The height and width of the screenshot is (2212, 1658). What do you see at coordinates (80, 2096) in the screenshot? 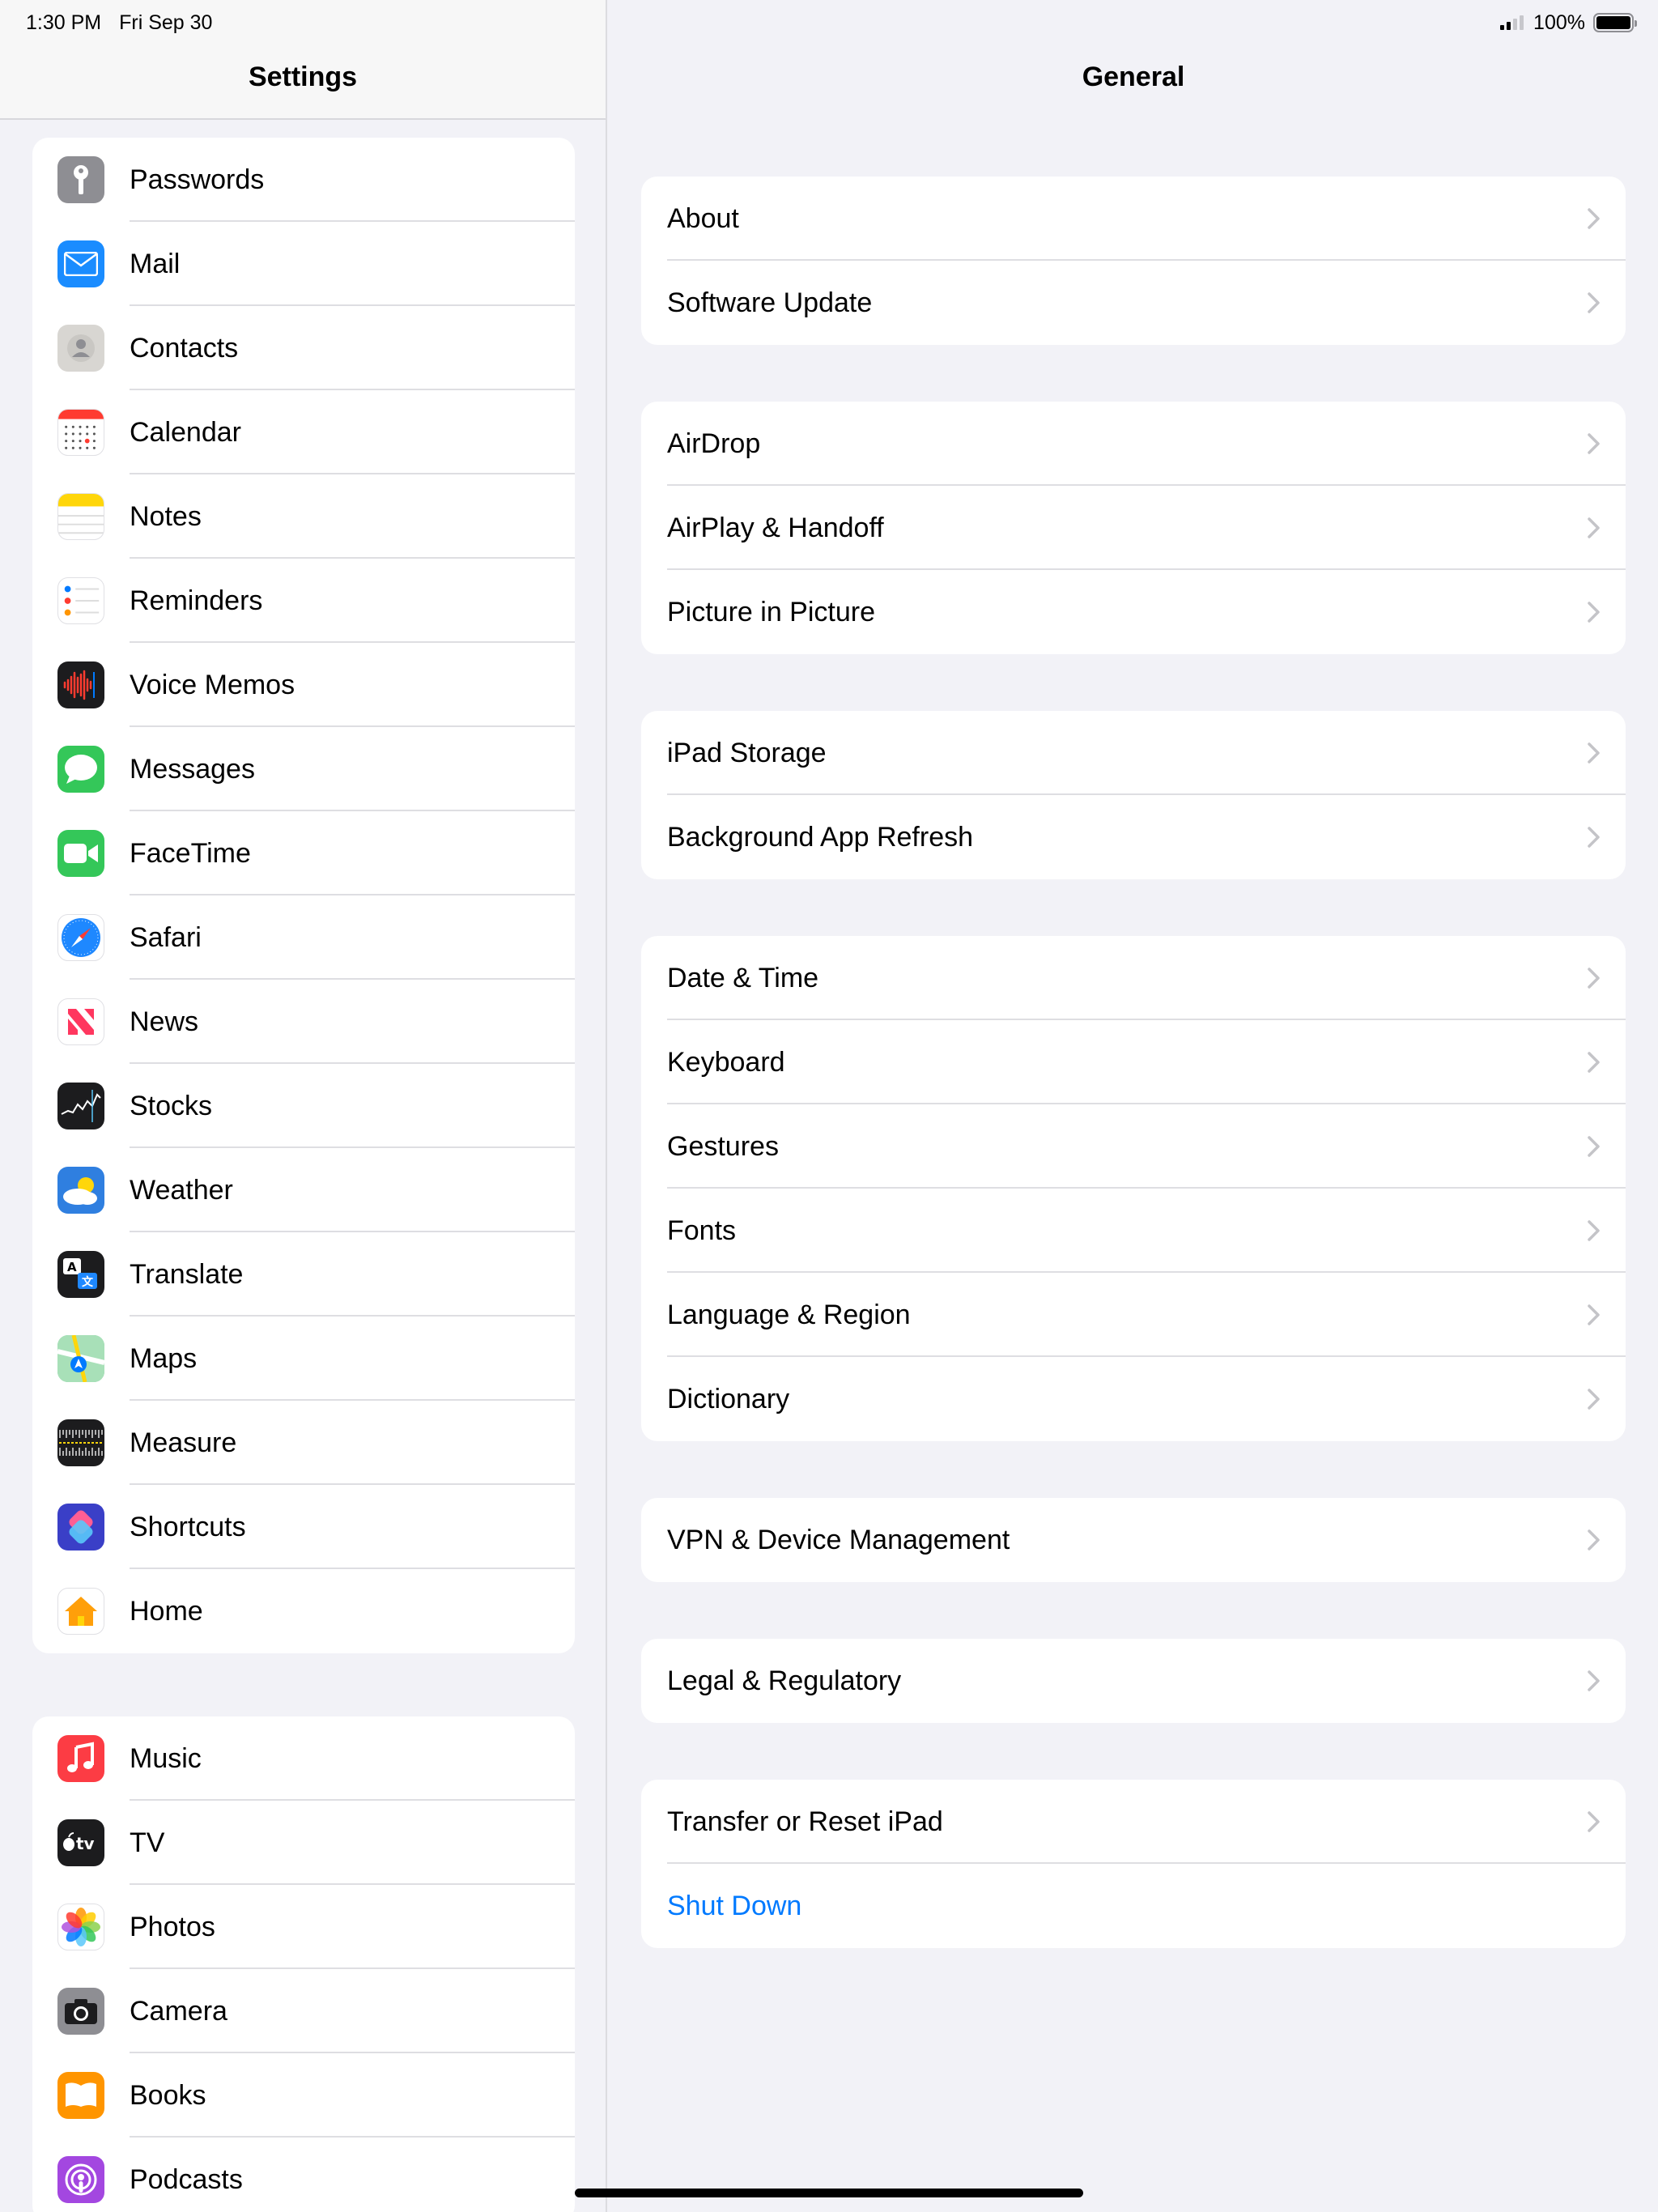
I see `book-icon` at bounding box center [80, 2096].